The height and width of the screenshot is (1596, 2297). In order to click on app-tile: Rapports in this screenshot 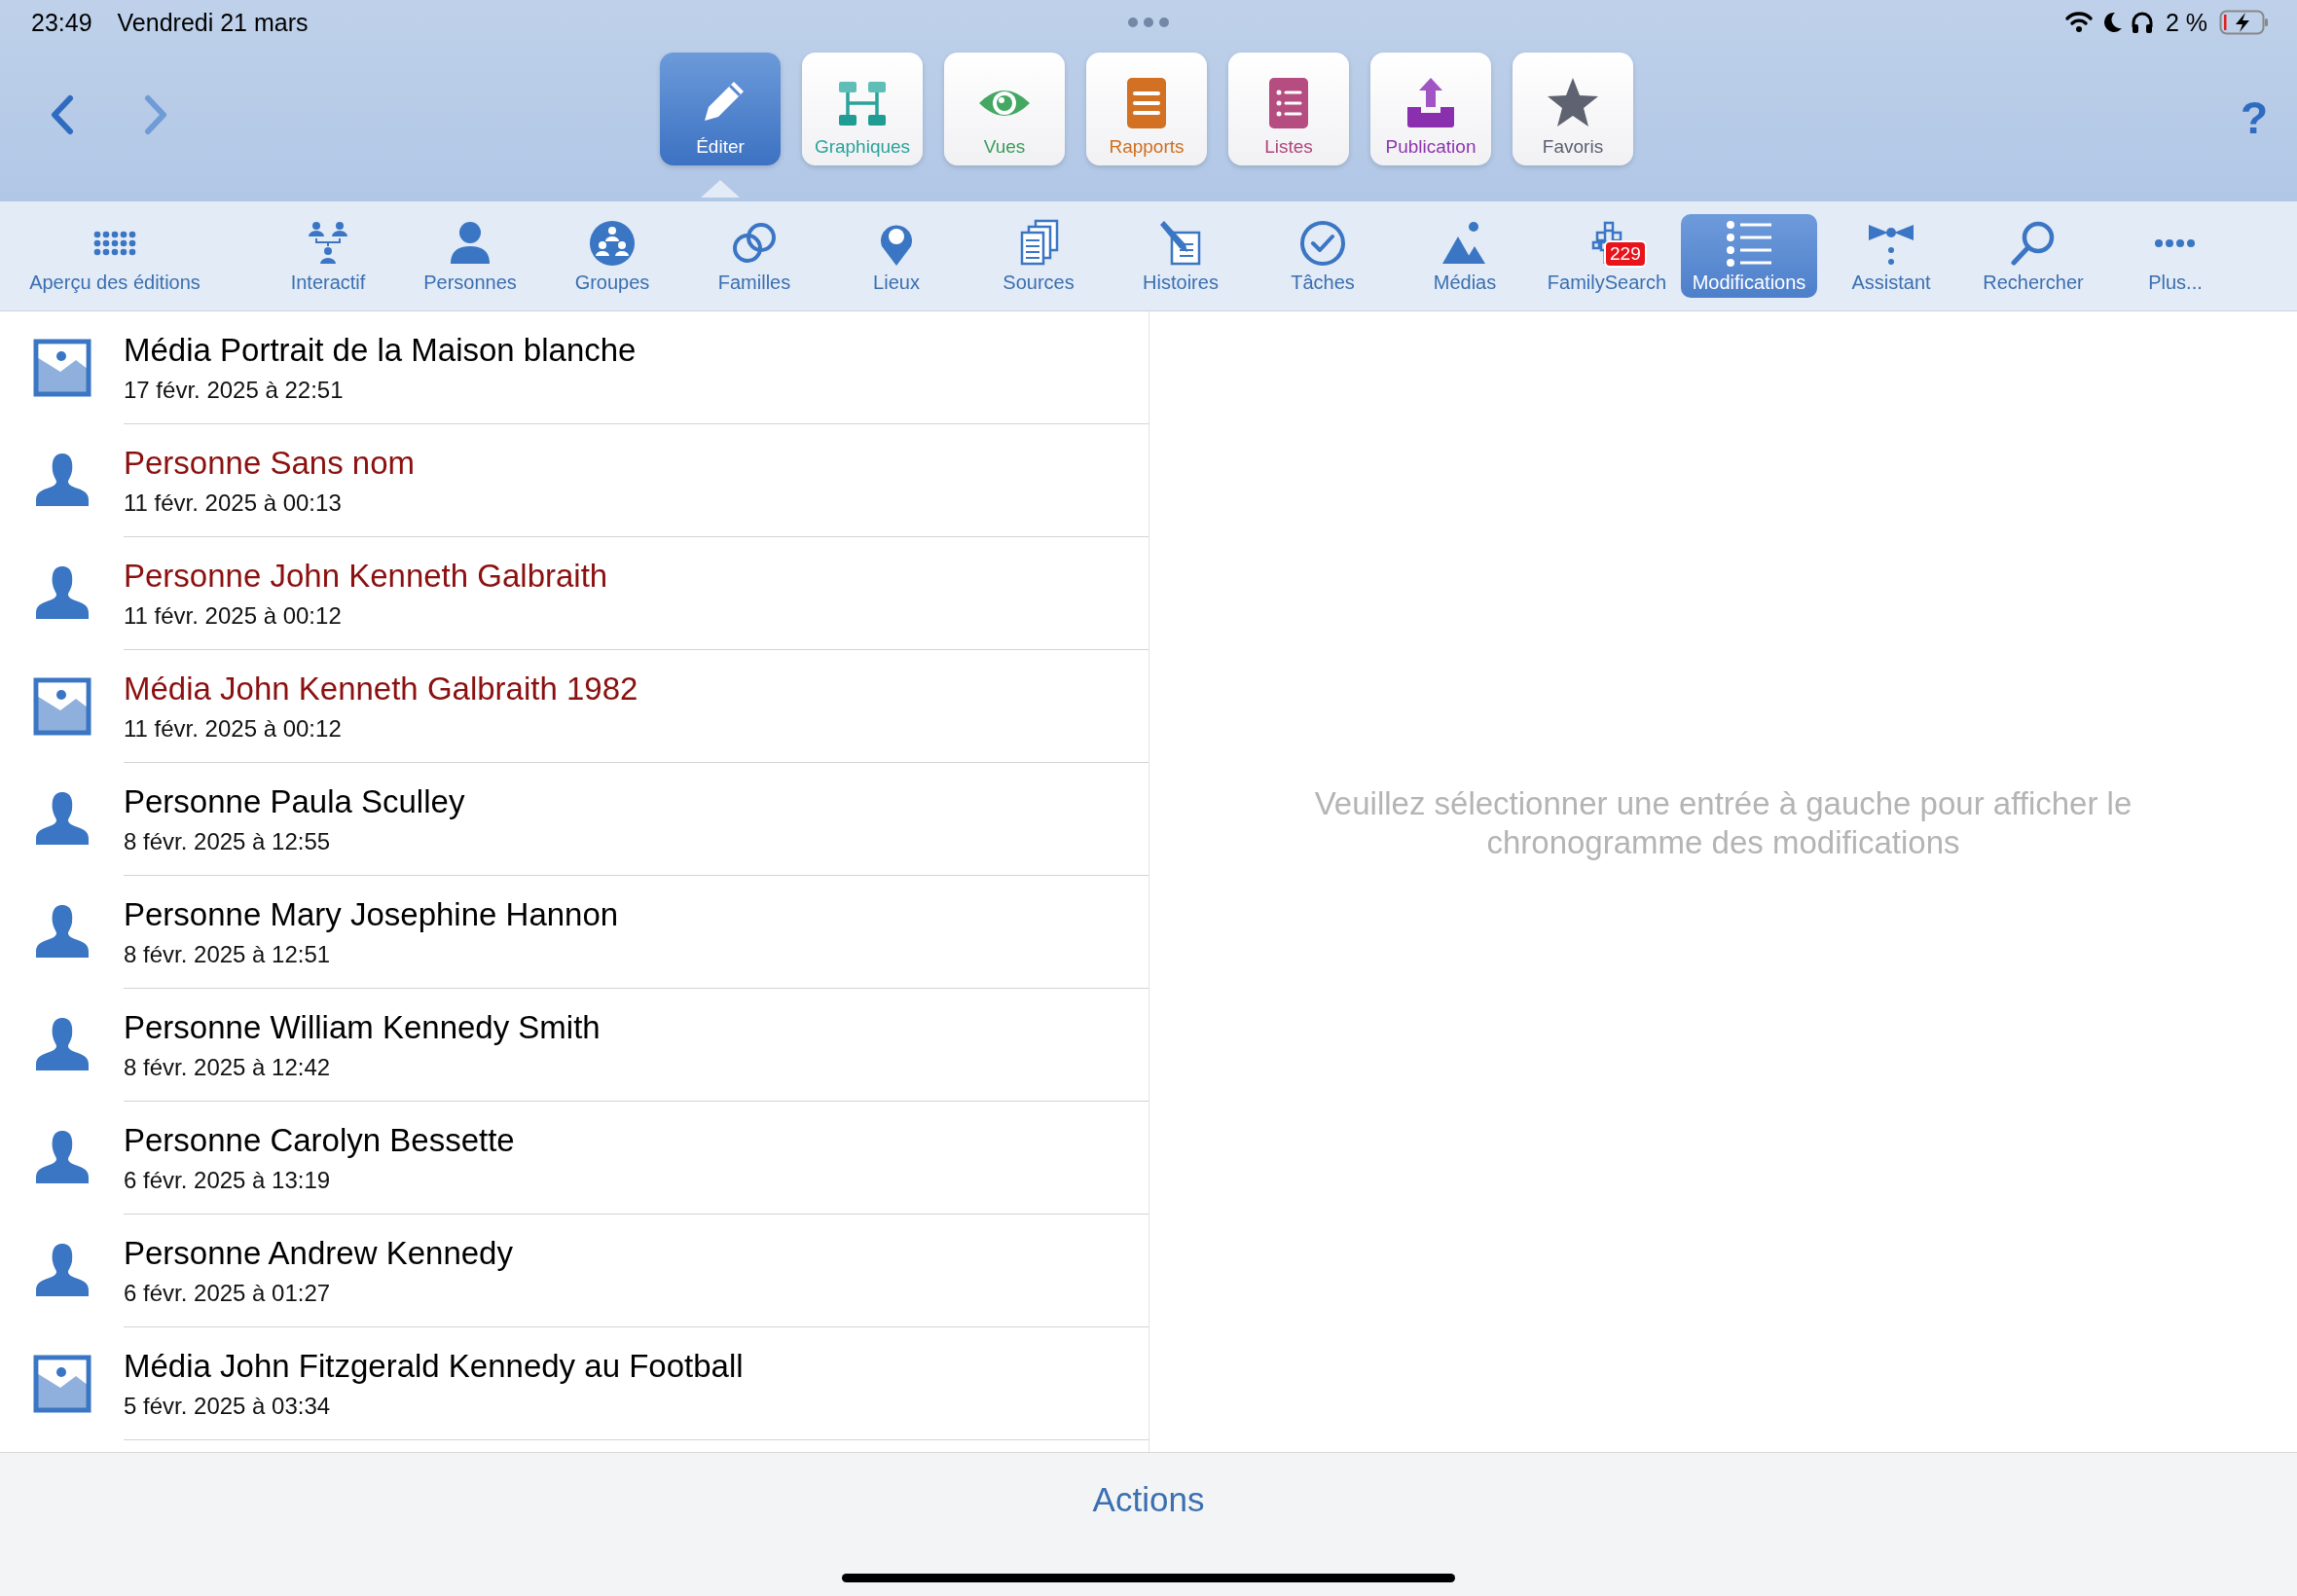, I will do `click(1146, 109)`.